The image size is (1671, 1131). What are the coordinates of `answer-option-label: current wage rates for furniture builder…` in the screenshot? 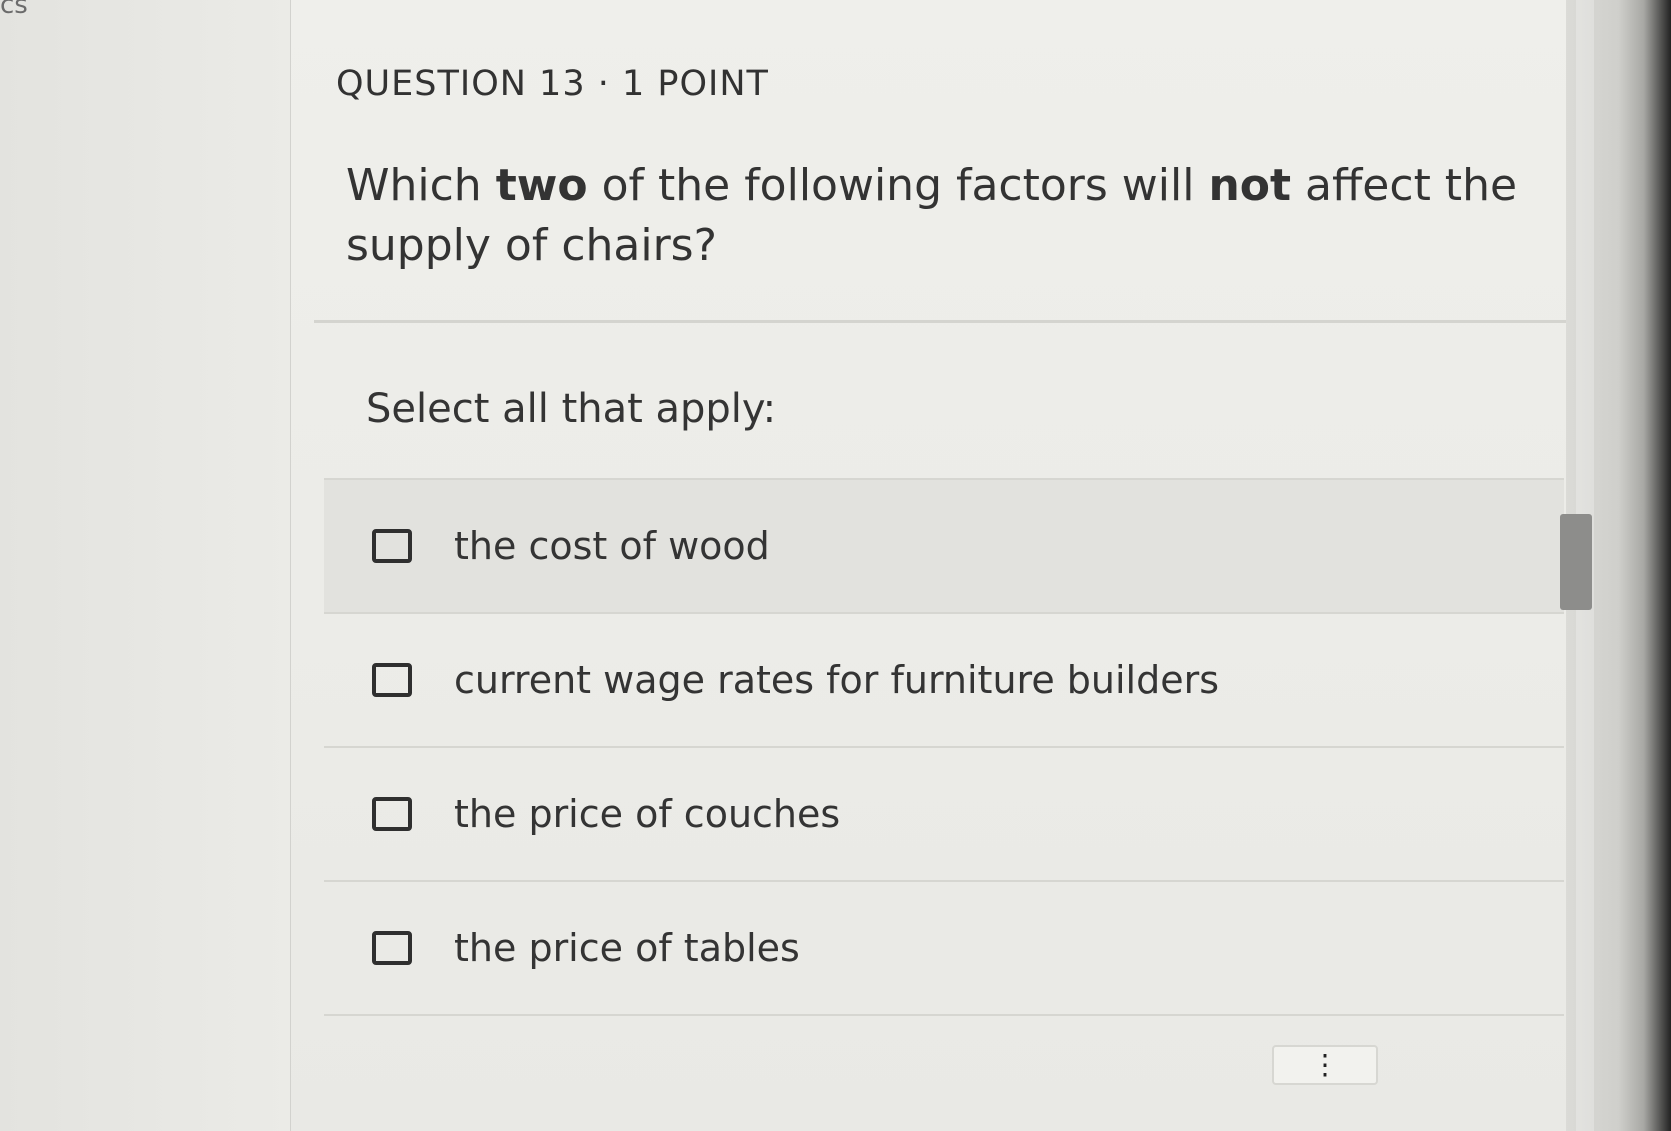 It's located at (837, 680).